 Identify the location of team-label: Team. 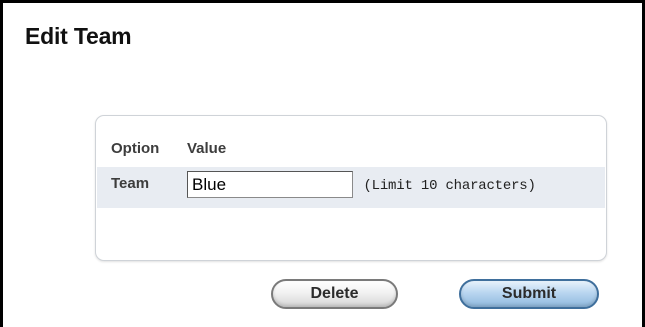
(142, 187).